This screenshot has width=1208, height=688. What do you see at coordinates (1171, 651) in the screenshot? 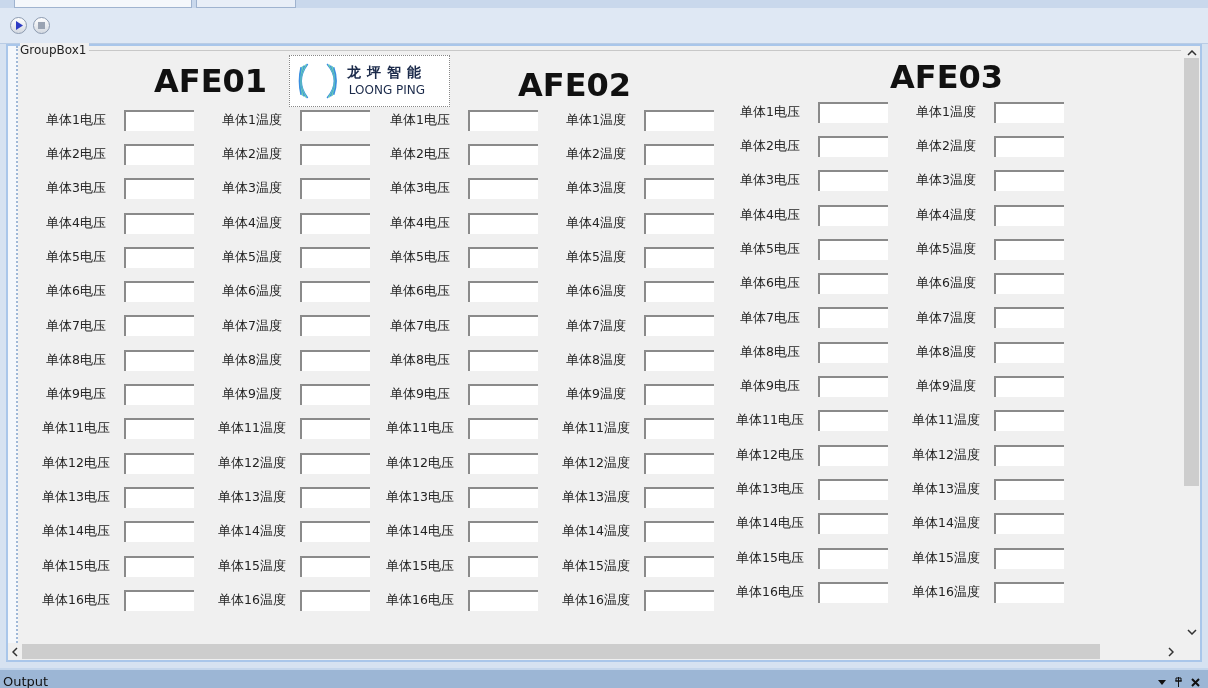
I see `scroll-right-icon` at bounding box center [1171, 651].